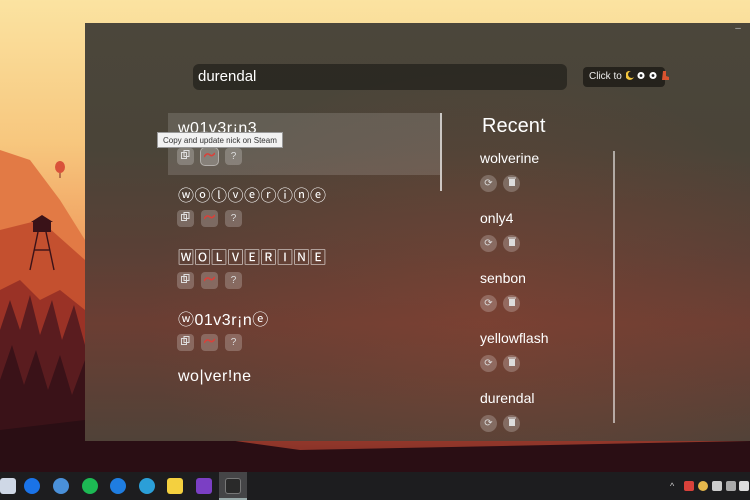  What do you see at coordinates (175, 486) in the screenshot?
I see `sticky-notes-icon` at bounding box center [175, 486].